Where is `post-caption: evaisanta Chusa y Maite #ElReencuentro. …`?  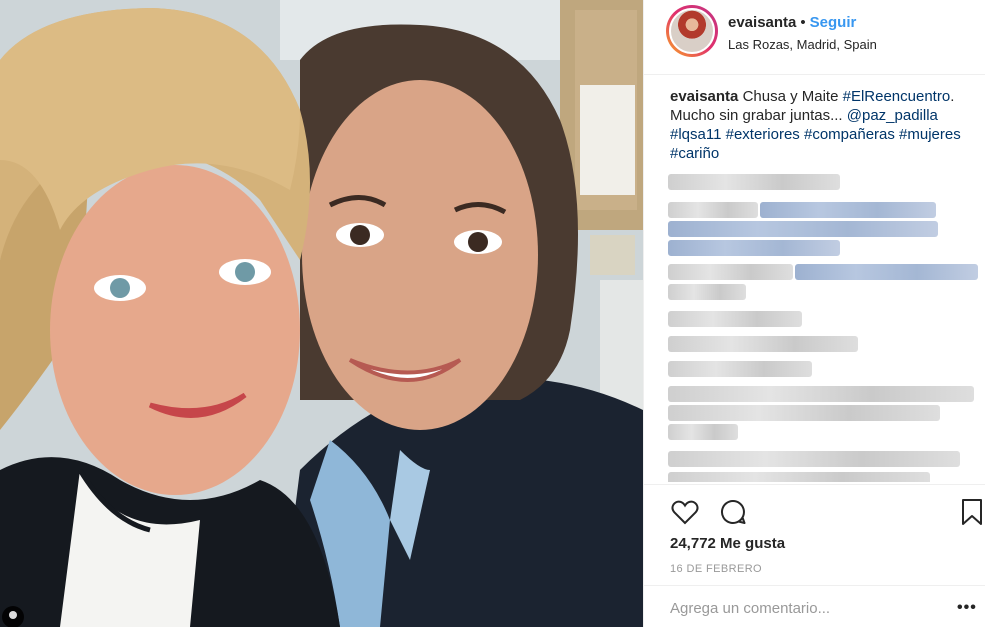 post-caption: evaisanta Chusa y Maite #ElReencuentro. … is located at coordinates (825, 125).